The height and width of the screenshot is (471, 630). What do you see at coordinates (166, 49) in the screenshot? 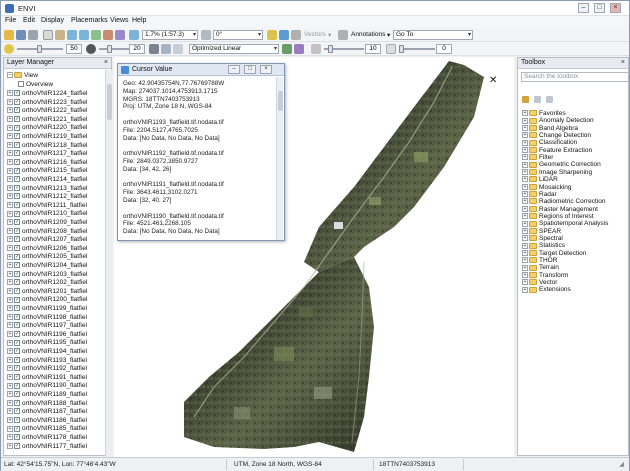
I see `histogram-icon` at bounding box center [166, 49].